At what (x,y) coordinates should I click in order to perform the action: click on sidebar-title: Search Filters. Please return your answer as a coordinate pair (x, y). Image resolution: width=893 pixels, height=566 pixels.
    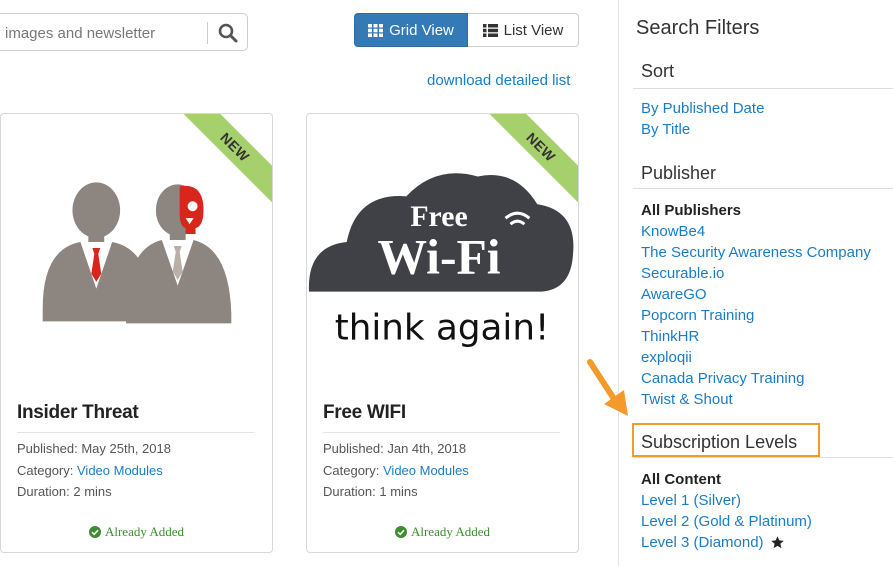
    Looking at the image, I should click on (698, 28).